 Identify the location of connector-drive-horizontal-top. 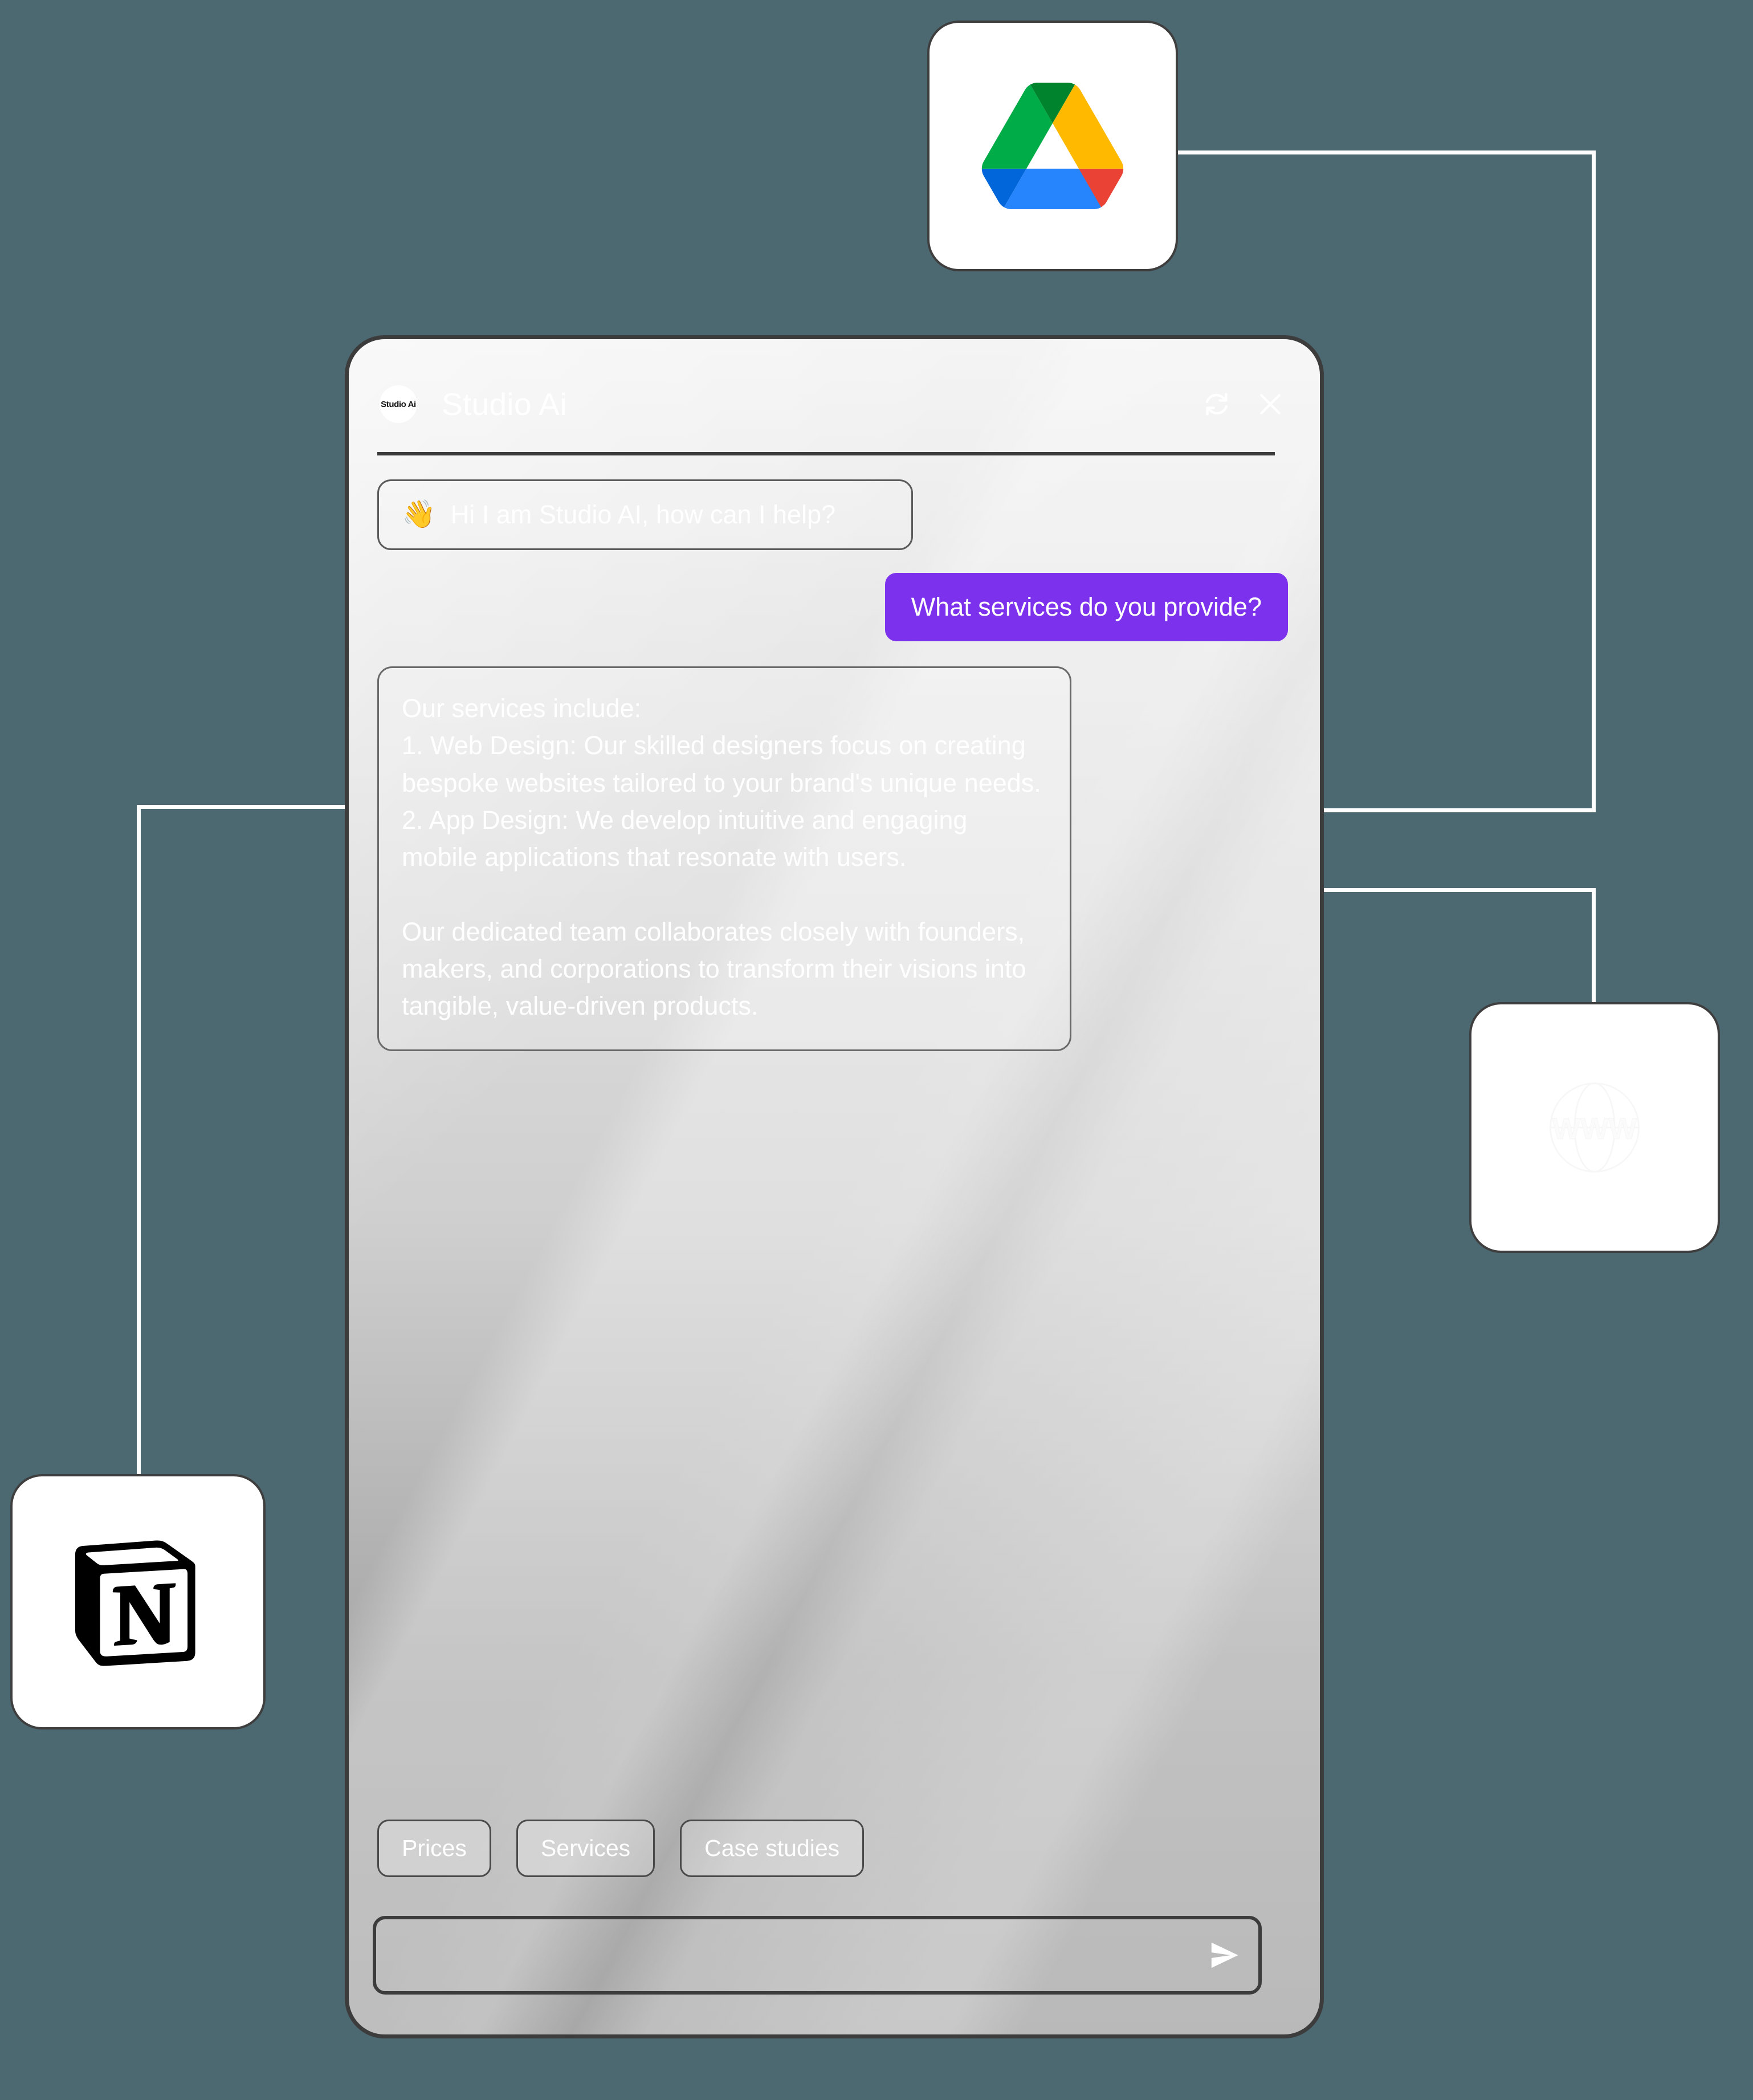
(1382, 152).